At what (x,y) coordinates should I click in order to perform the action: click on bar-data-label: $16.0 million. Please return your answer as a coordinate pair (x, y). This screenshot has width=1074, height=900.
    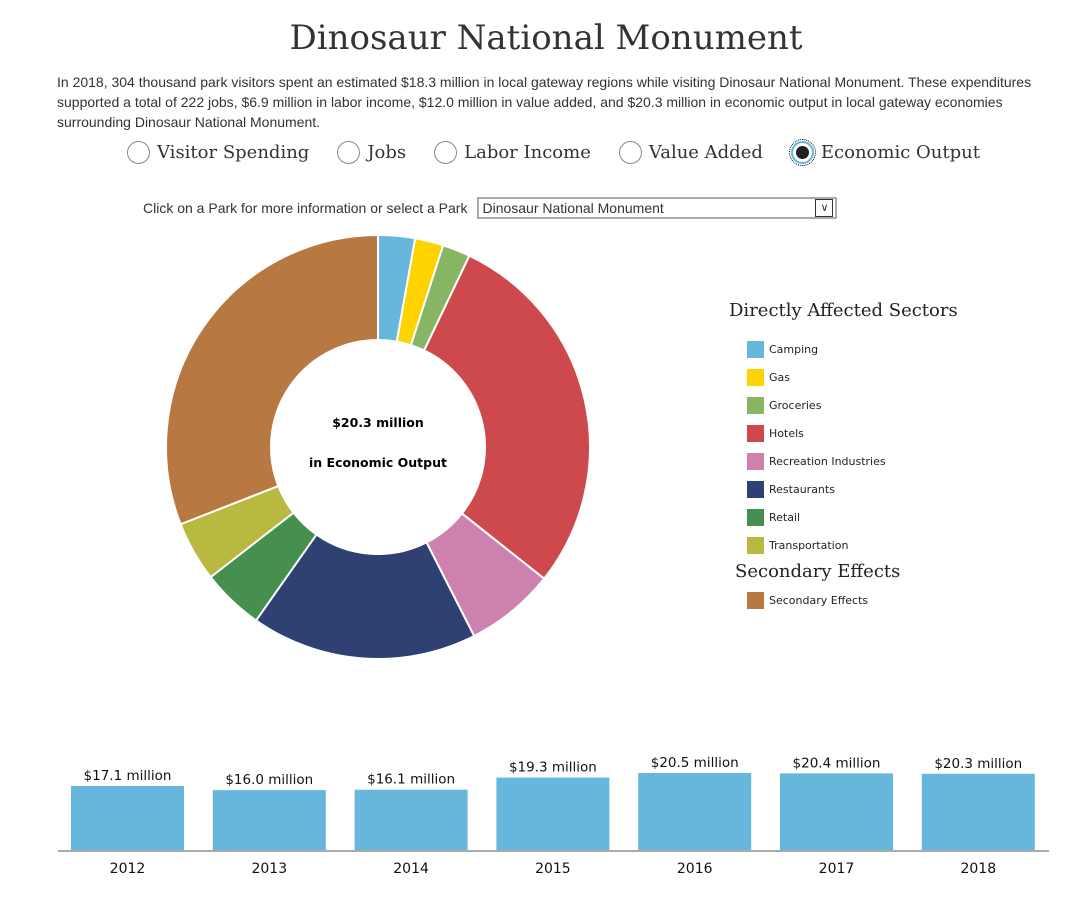
    Looking at the image, I should click on (269, 780).